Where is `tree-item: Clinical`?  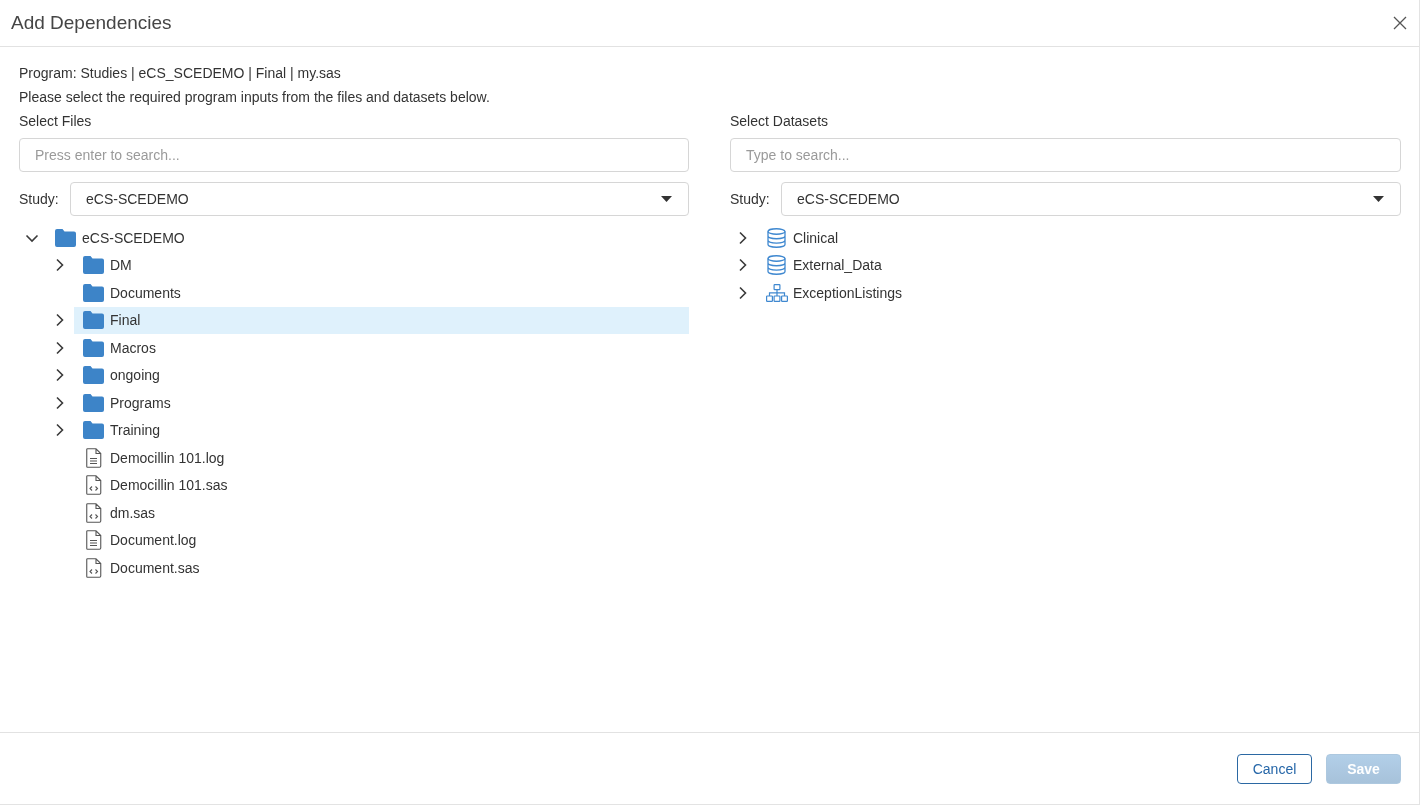 tree-item: Clinical is located at coordinates (1079, 238).